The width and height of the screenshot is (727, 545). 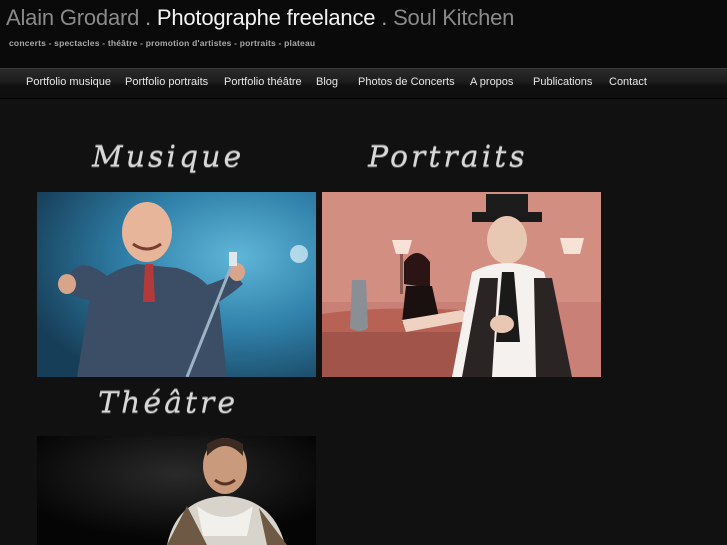 What do you see at coordinates (168, 403) in the screenshot?
I see `section-title-theatre: Théâtre` at bounding box center [168, 403].